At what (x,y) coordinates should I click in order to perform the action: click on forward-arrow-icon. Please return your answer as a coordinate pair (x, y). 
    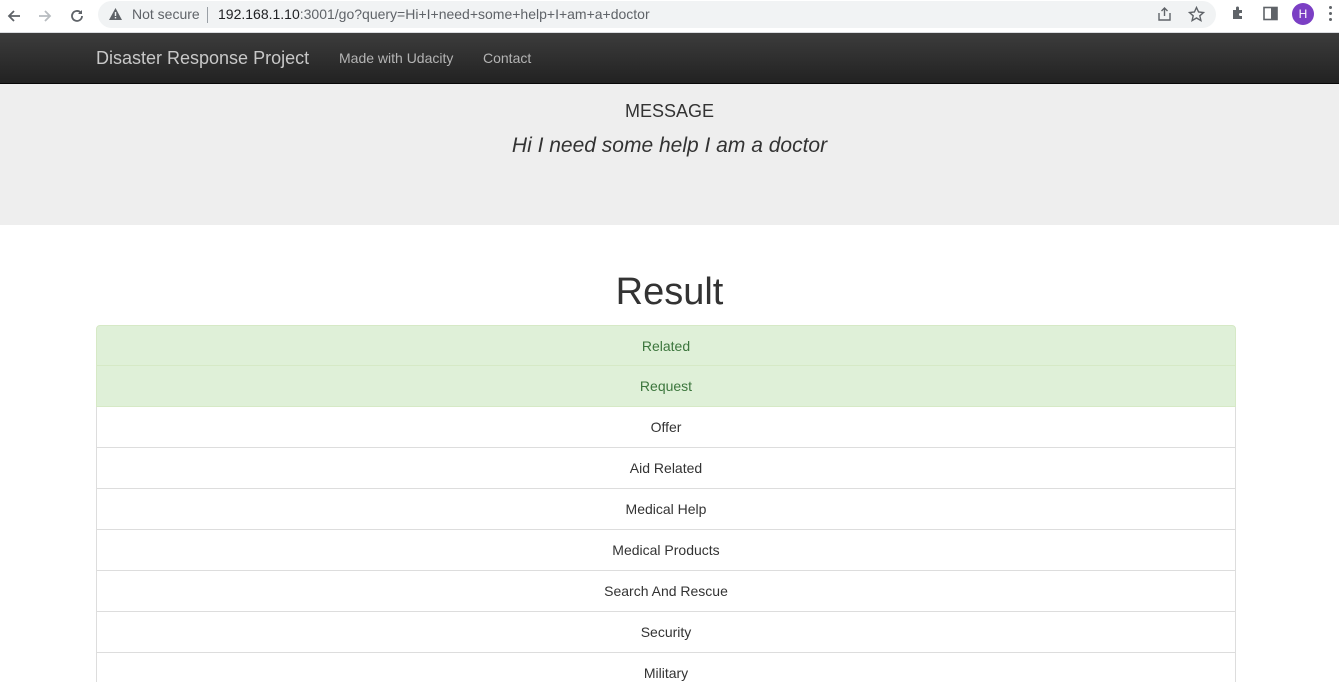
    Looking at the image, I should click on (45, 16).